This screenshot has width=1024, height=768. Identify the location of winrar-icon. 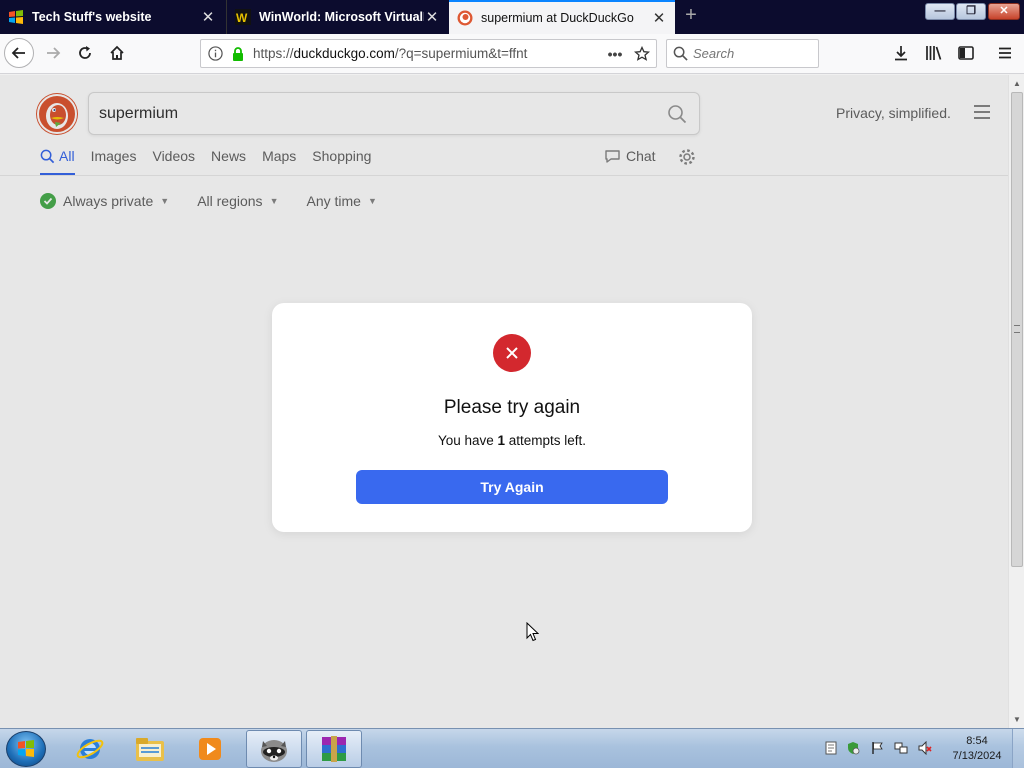
(334, 749).